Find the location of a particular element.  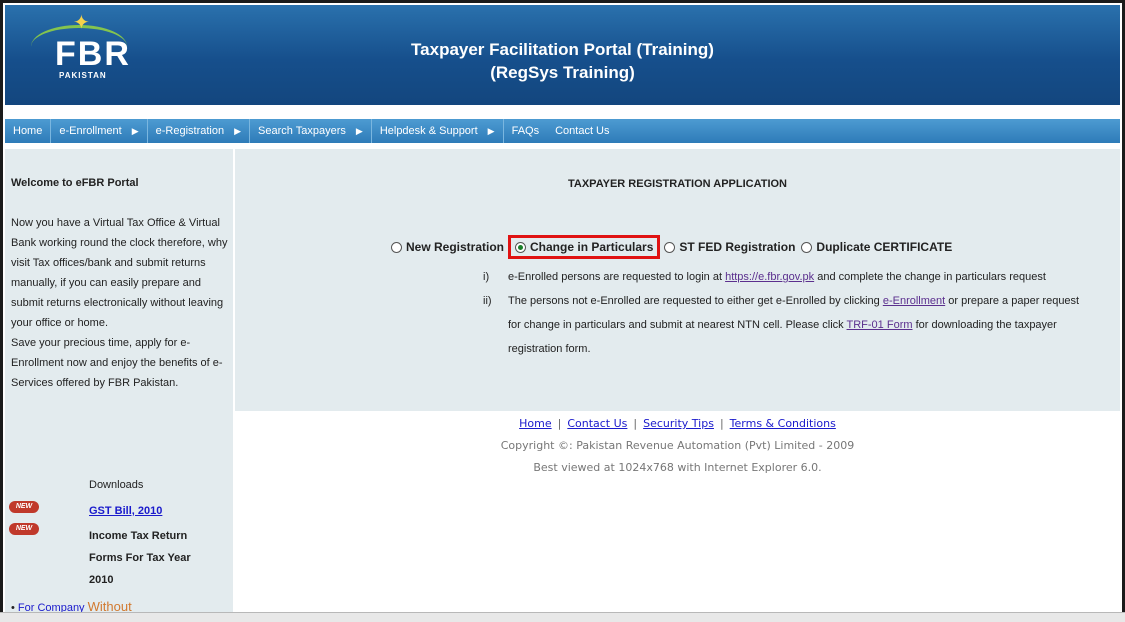

nav-search-taxpayers: Search Taxpayers ▶ is located at coordinates (311, 131).